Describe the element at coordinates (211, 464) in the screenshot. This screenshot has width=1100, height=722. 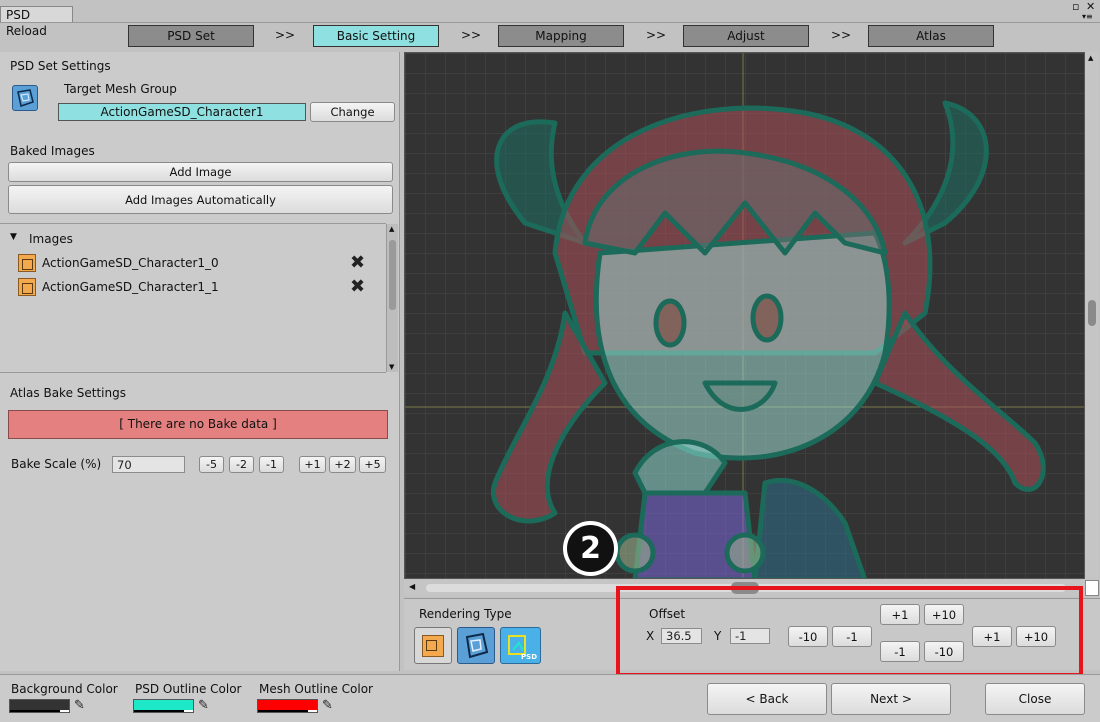
I see `scale-minus-5-button: -5` at that location.